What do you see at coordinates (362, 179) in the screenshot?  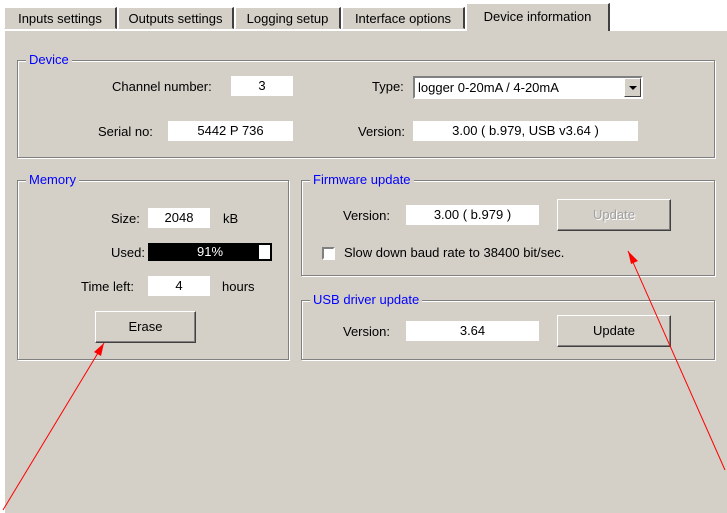 I see `firmware-update-legend: Firmware update` at bounding box center [362, 179].